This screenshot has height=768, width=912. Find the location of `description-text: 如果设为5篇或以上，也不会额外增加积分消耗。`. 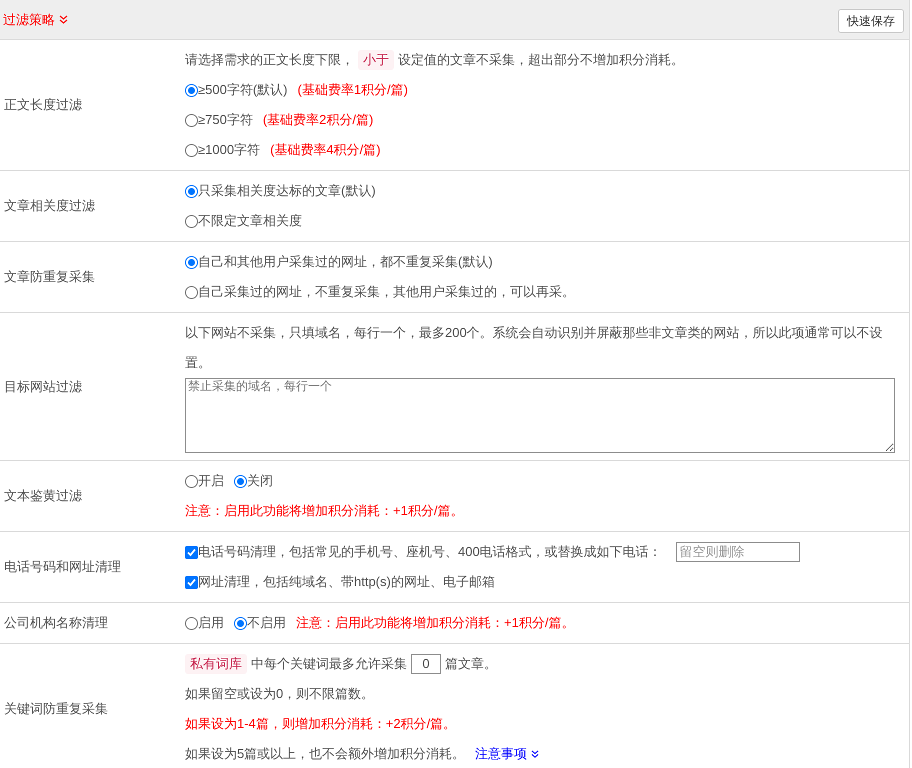

description-text: 如果设为5篇或以上，也不会额外增加积分消耗。 is located at coordinates (325, 754).